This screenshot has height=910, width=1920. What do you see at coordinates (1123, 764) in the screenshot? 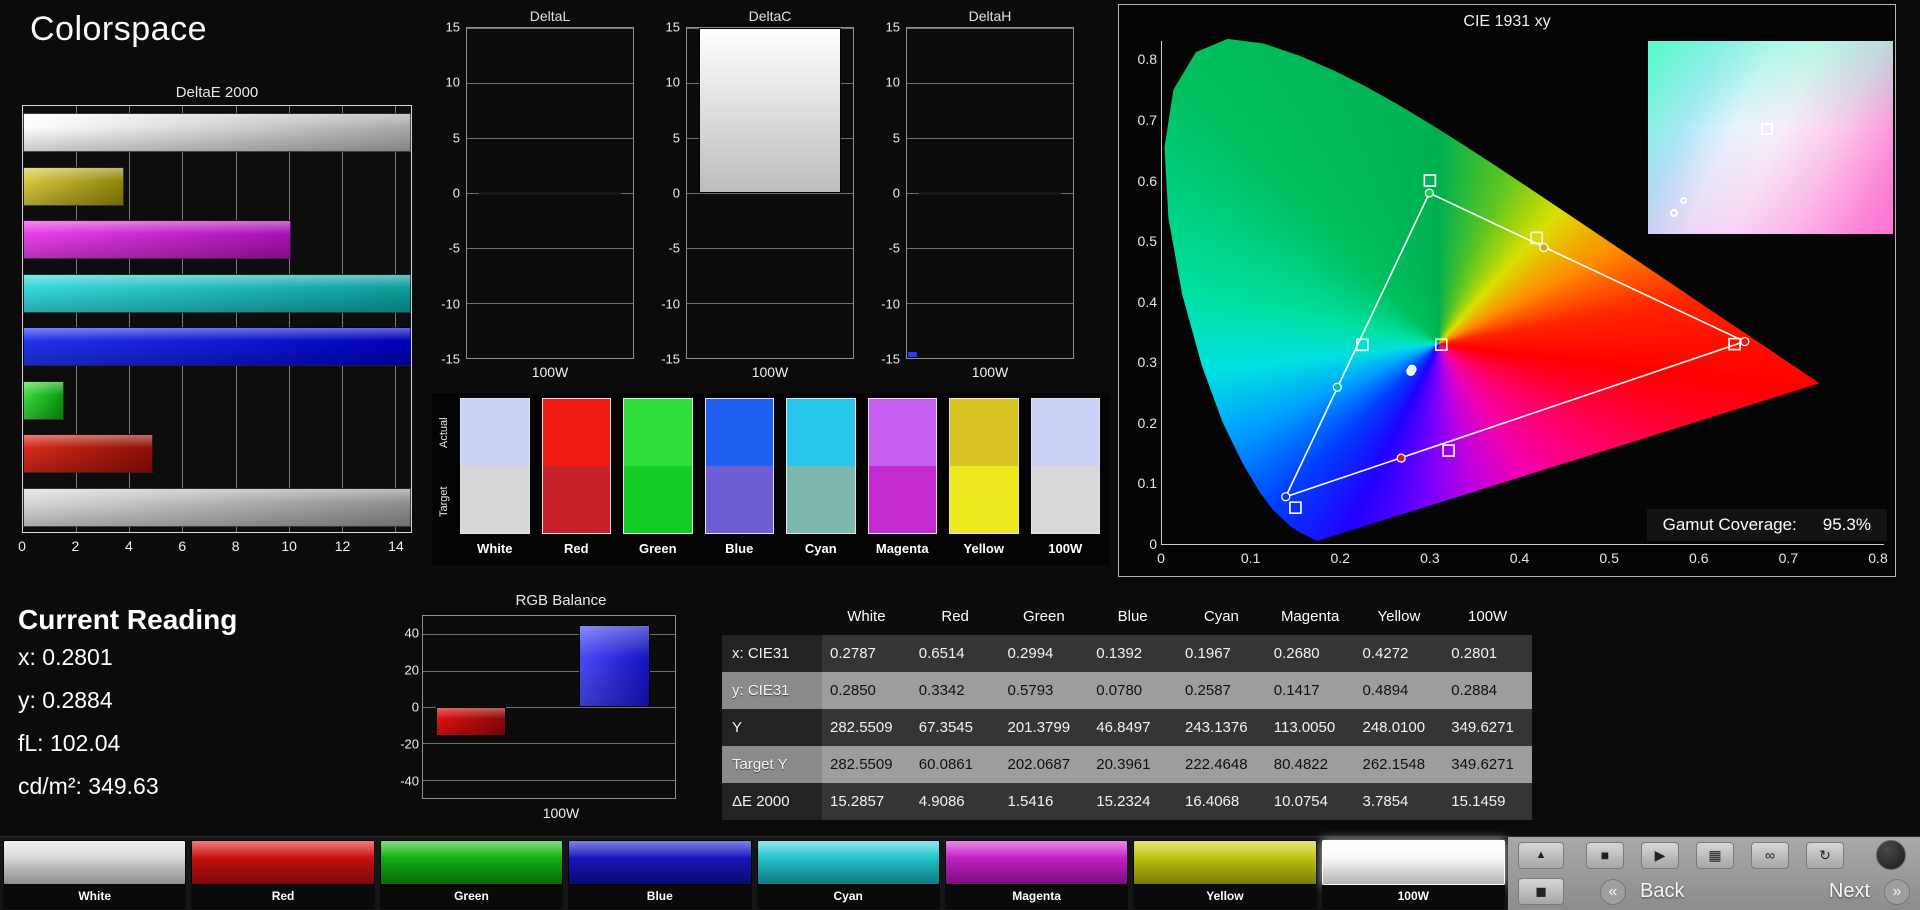
I see `table-cell: 20.3961` at bounding box center [1123, 764].